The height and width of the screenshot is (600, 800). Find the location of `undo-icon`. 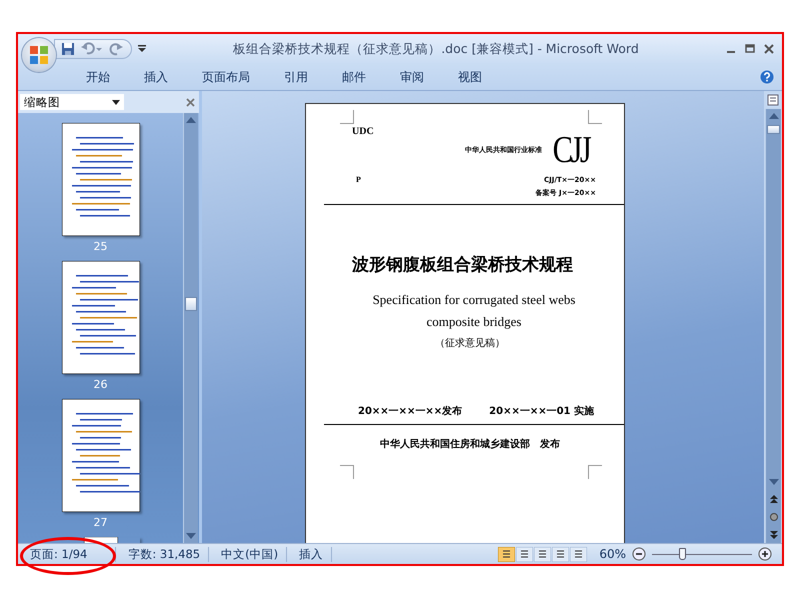

undo-icon is located at coordinates (92, 49).